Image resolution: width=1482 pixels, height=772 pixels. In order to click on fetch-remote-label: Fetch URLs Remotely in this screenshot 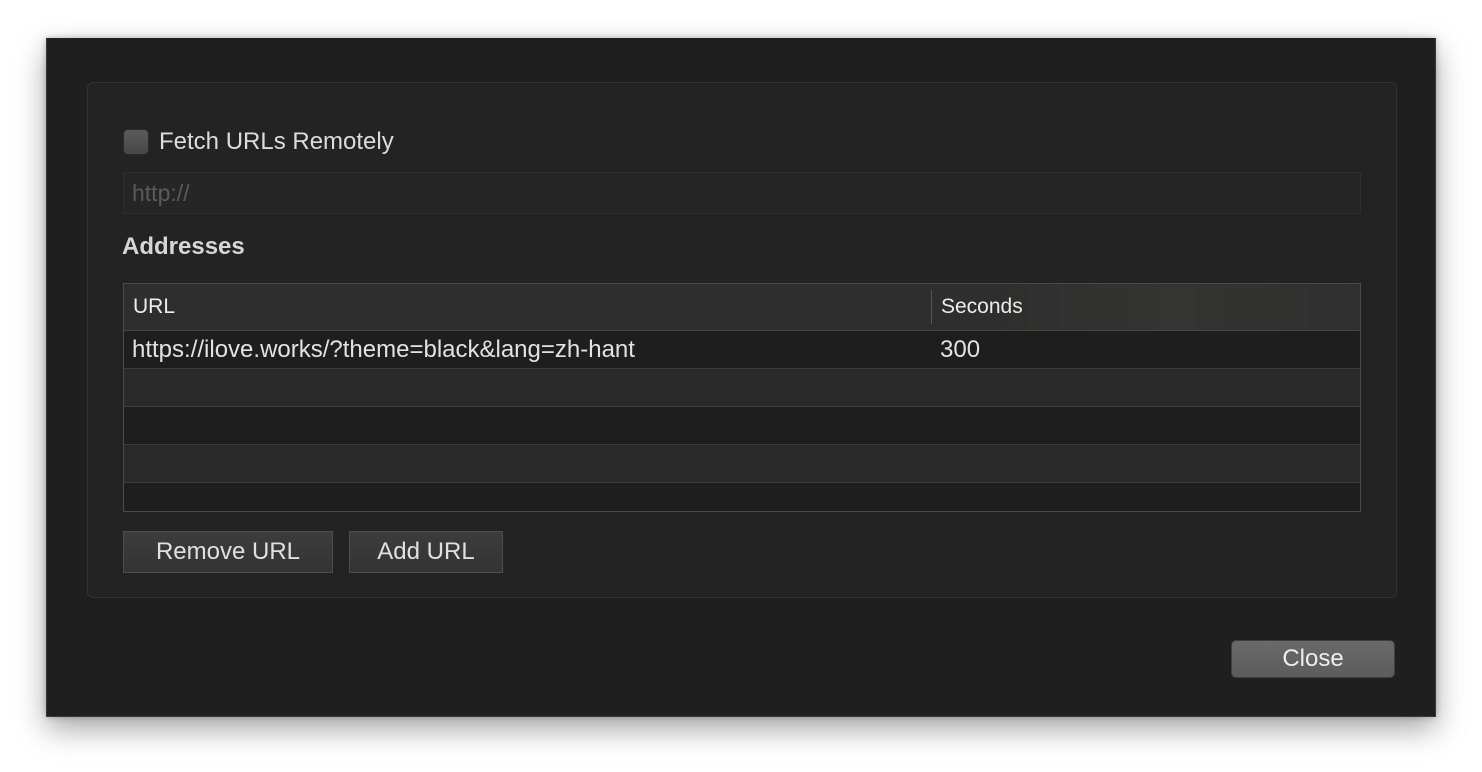, I will do `click(276, 141)`.